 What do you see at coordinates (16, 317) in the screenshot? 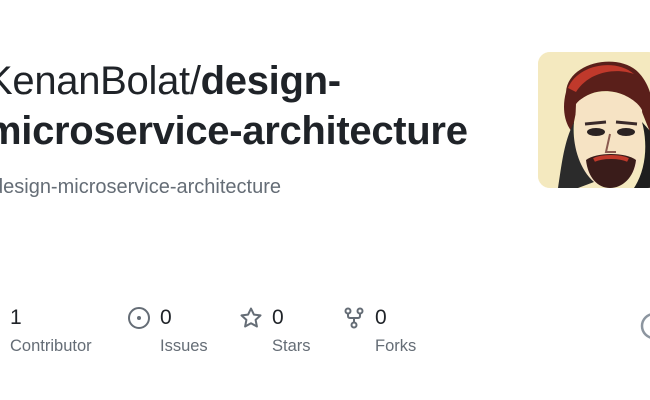
I see `contributors-count: 1` at bounding box center [16, 317].